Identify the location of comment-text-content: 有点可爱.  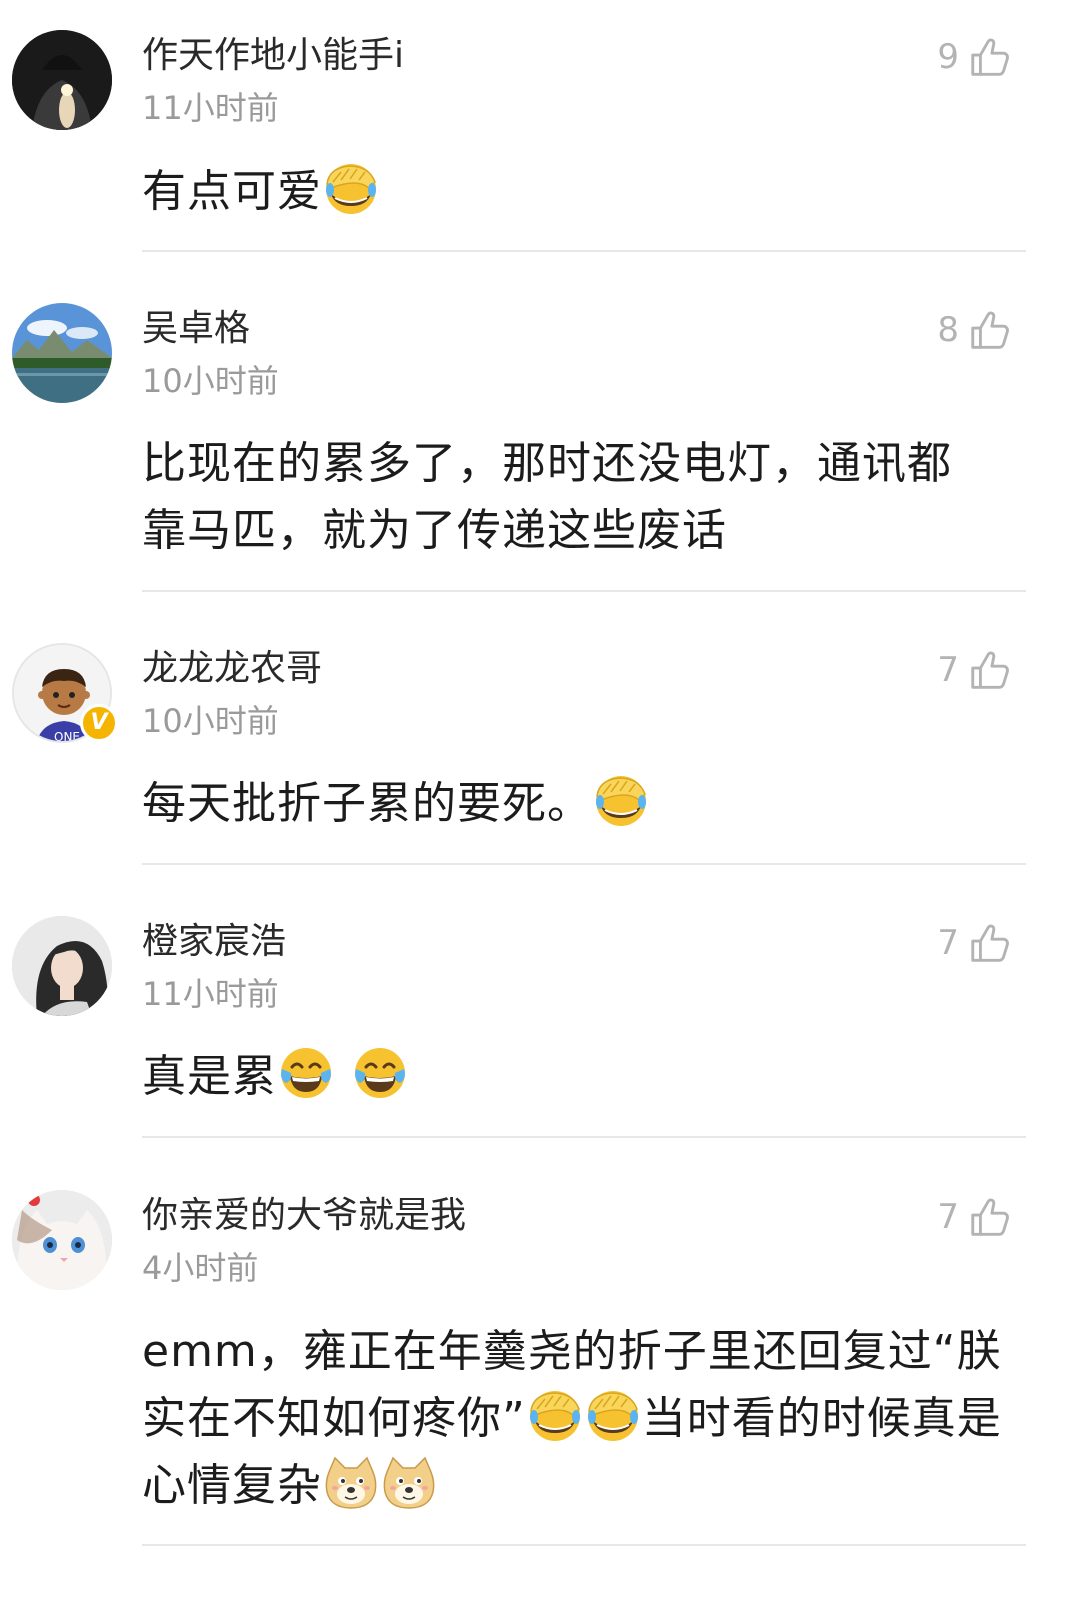
(232, 191).